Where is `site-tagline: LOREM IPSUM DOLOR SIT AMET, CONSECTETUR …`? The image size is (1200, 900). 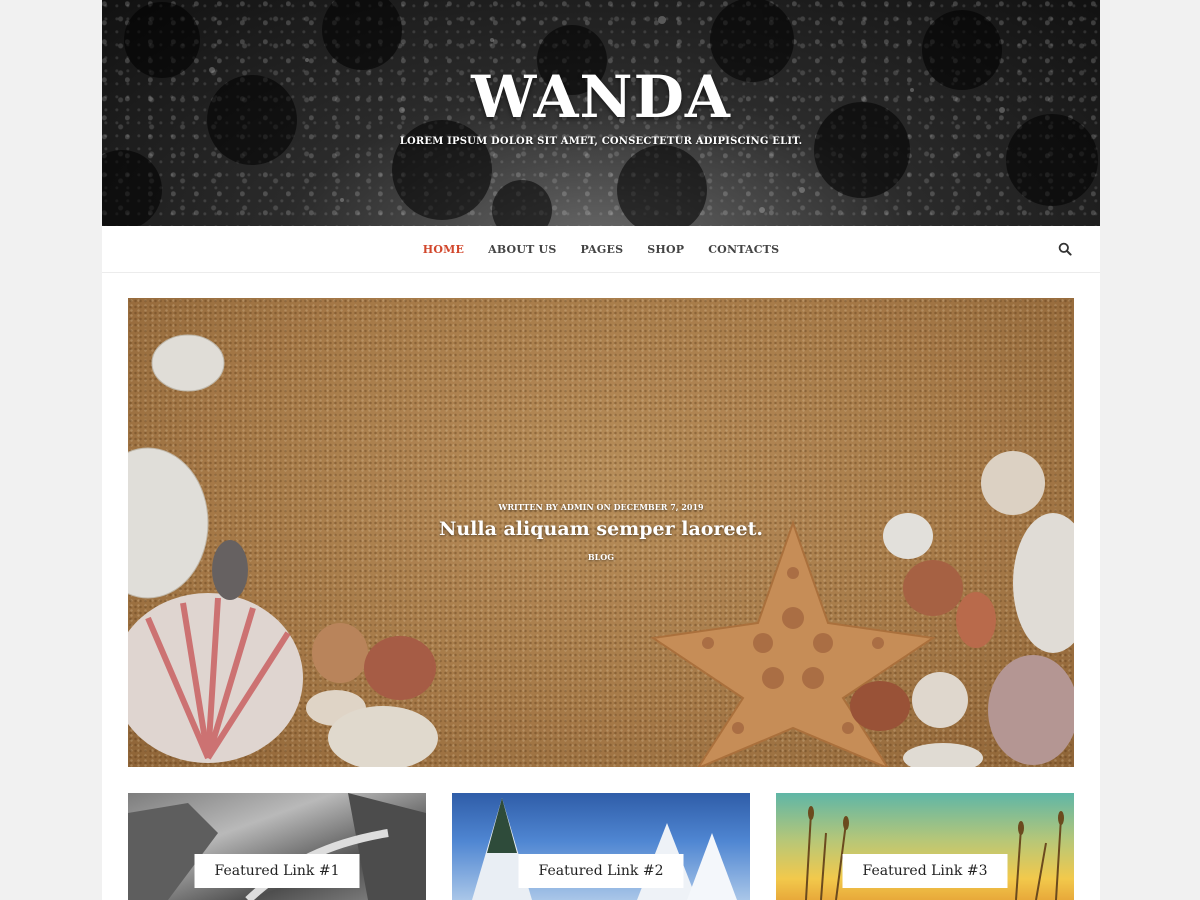 site-tagline: LOREM IPSUM DOLOR SIT AMET, CONSECTETUR … is located at coordinates (601, 141).